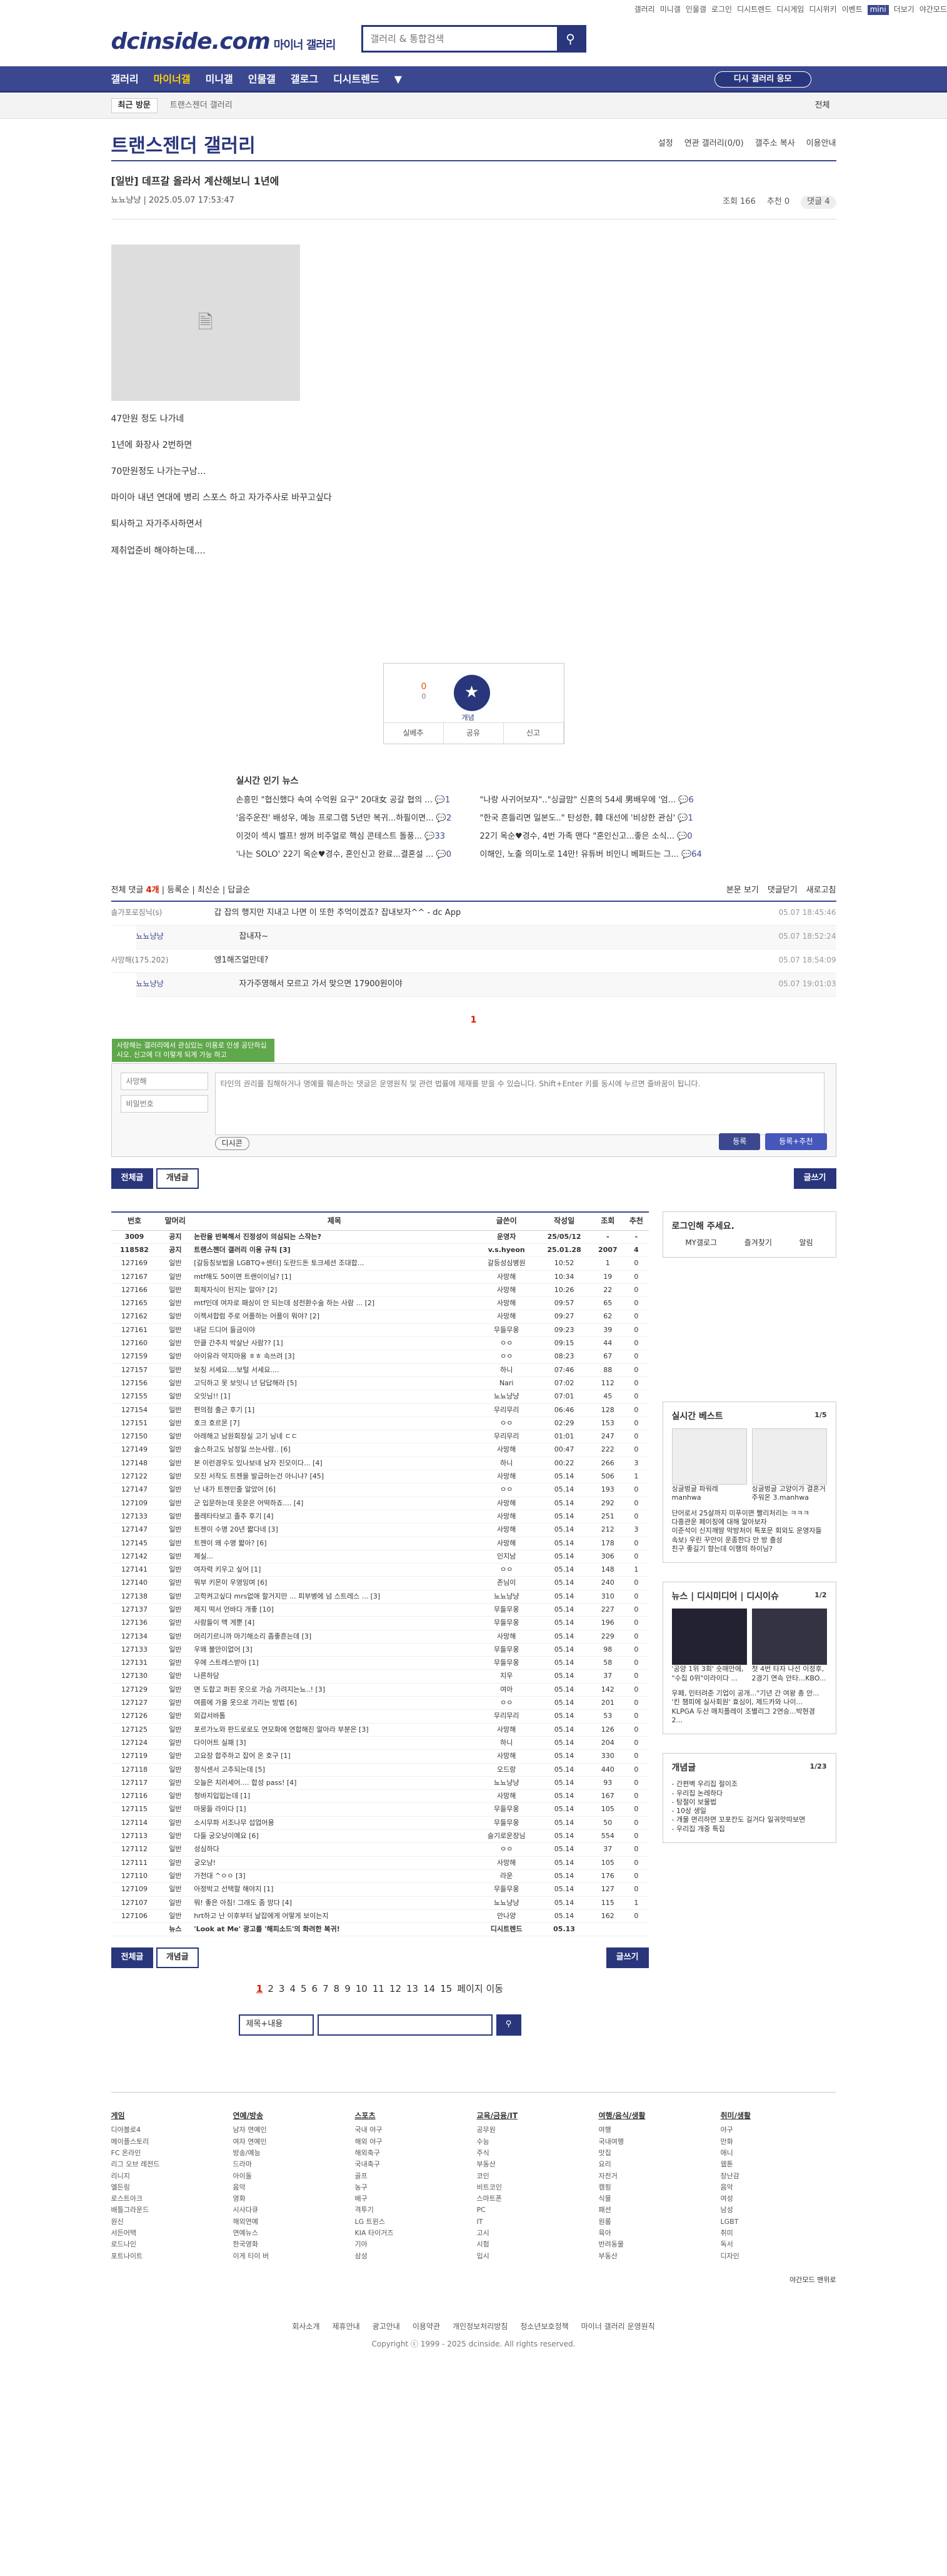 The height and width of the screenshot is (2576, 947). What do you see at coordinates (380, 1677) in the screenshot?
I see `table-row: 127130 일반 나른하당 지우 05.14 37 0` at bounding box center [380, 1677].